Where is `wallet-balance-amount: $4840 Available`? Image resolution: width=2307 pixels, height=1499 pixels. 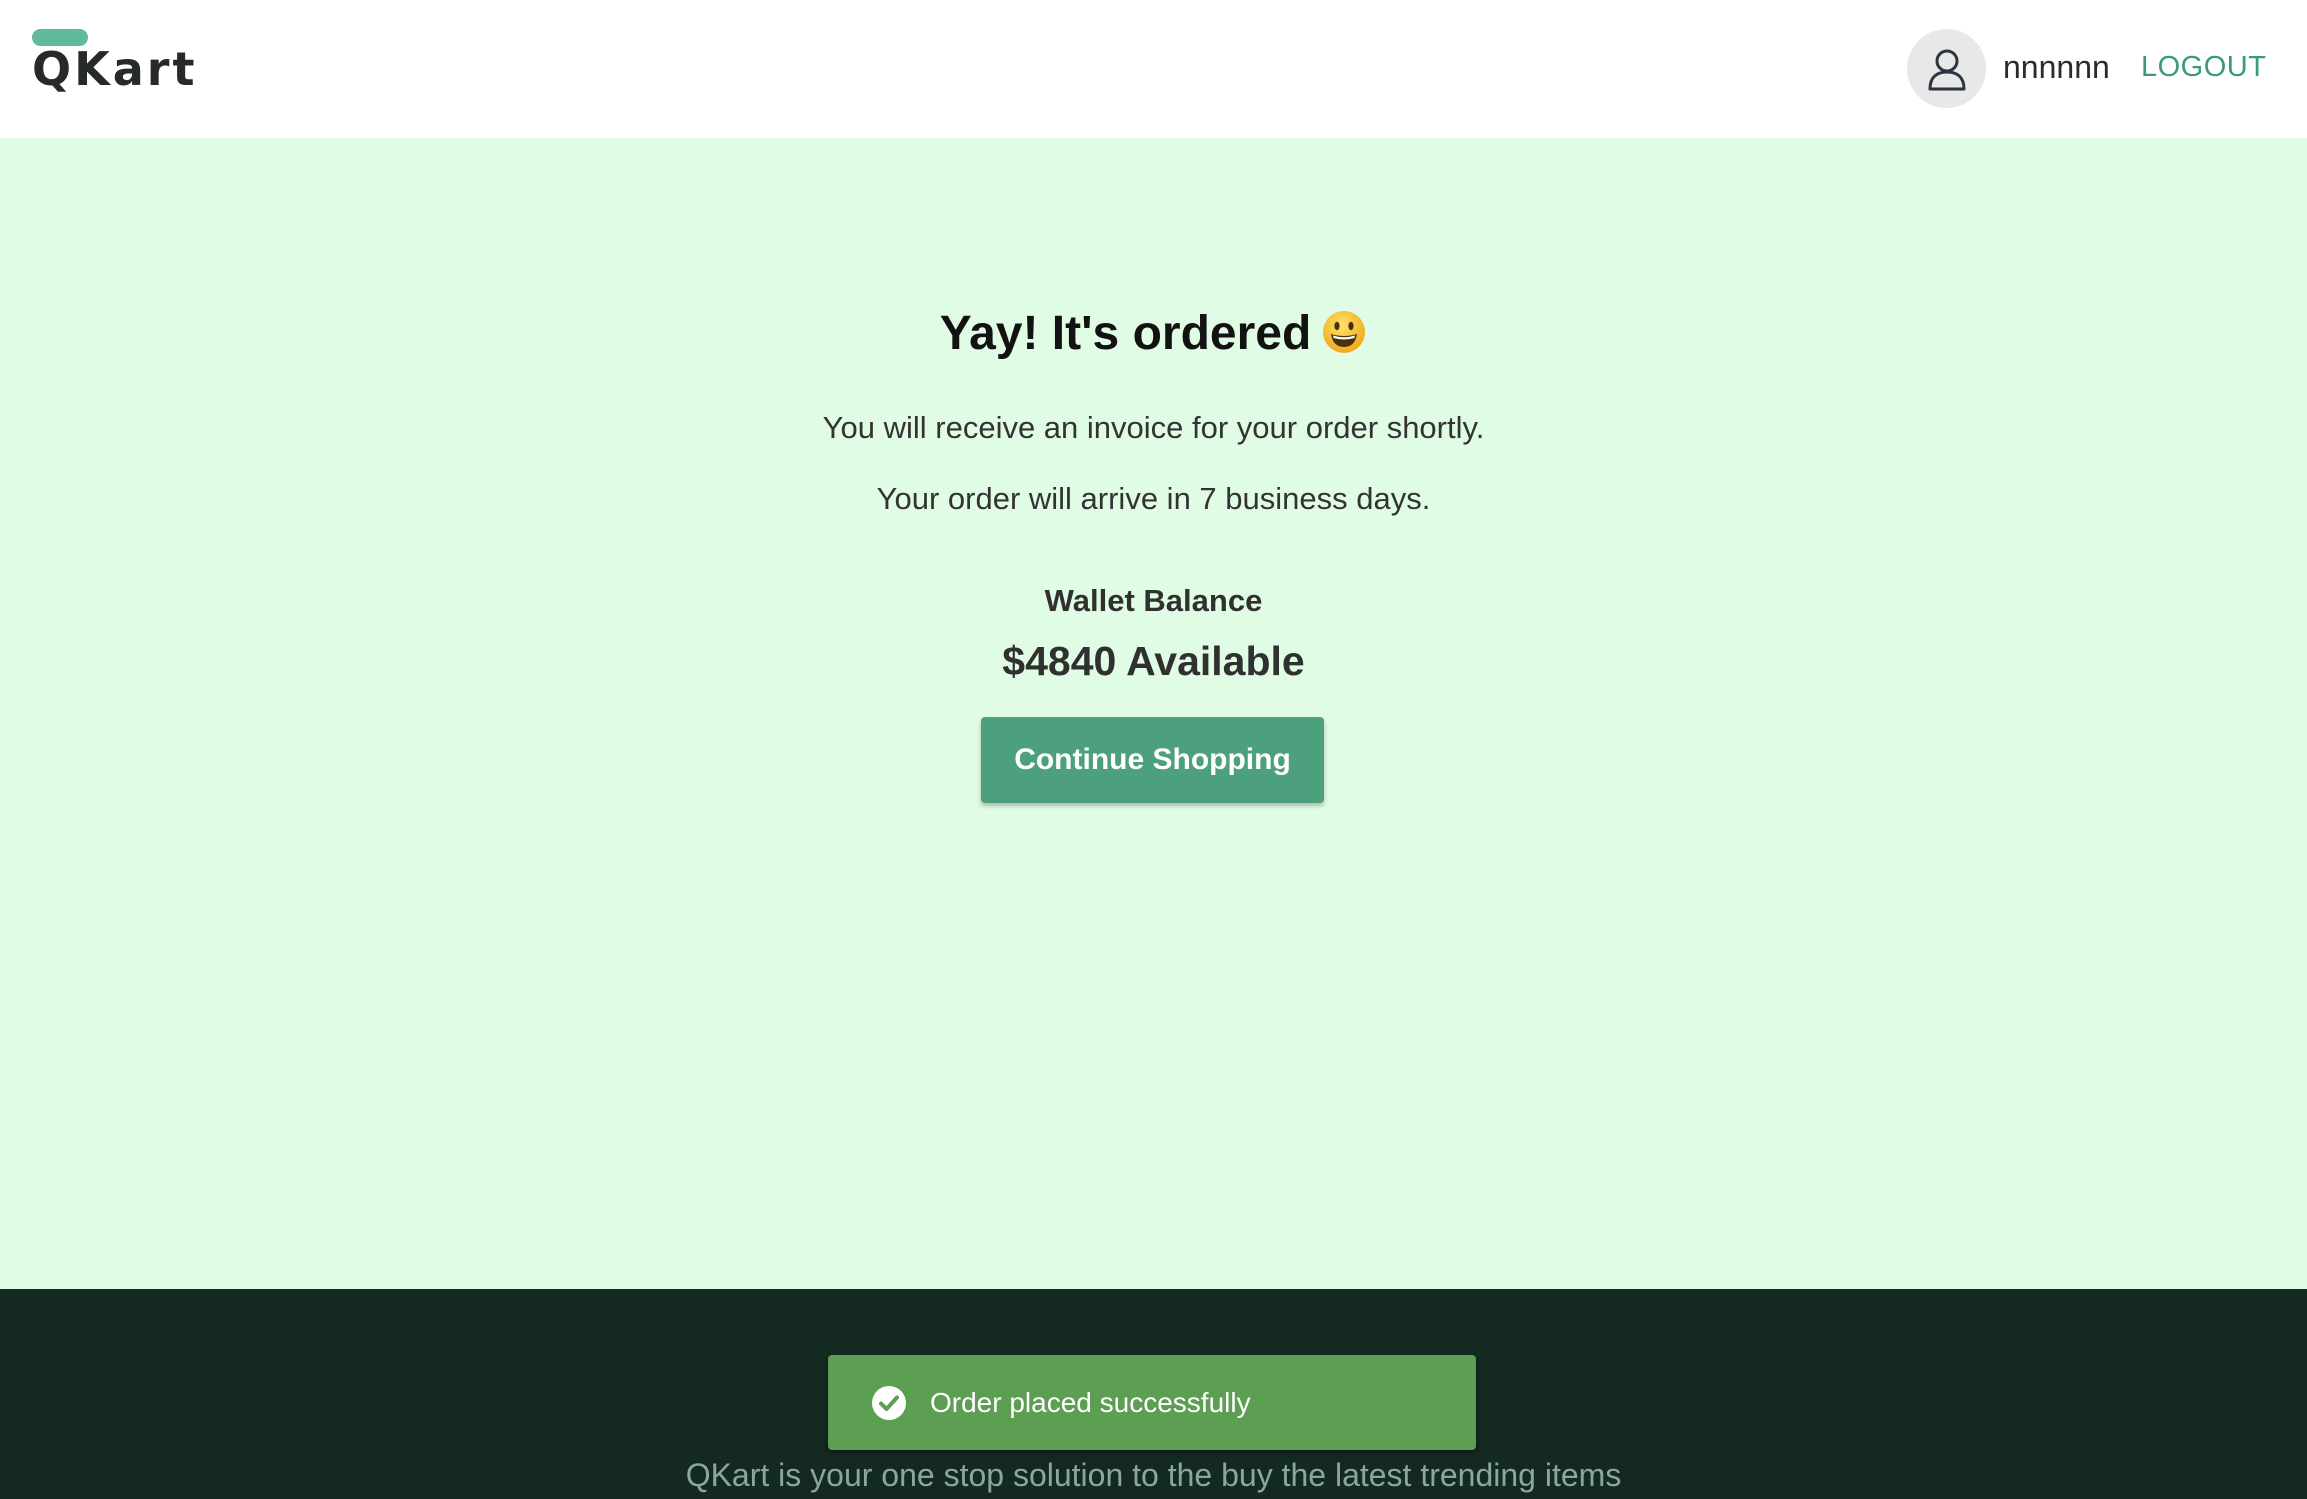 wallet-balance-amount: $4840 Available is located at coordinates (1153, 661).